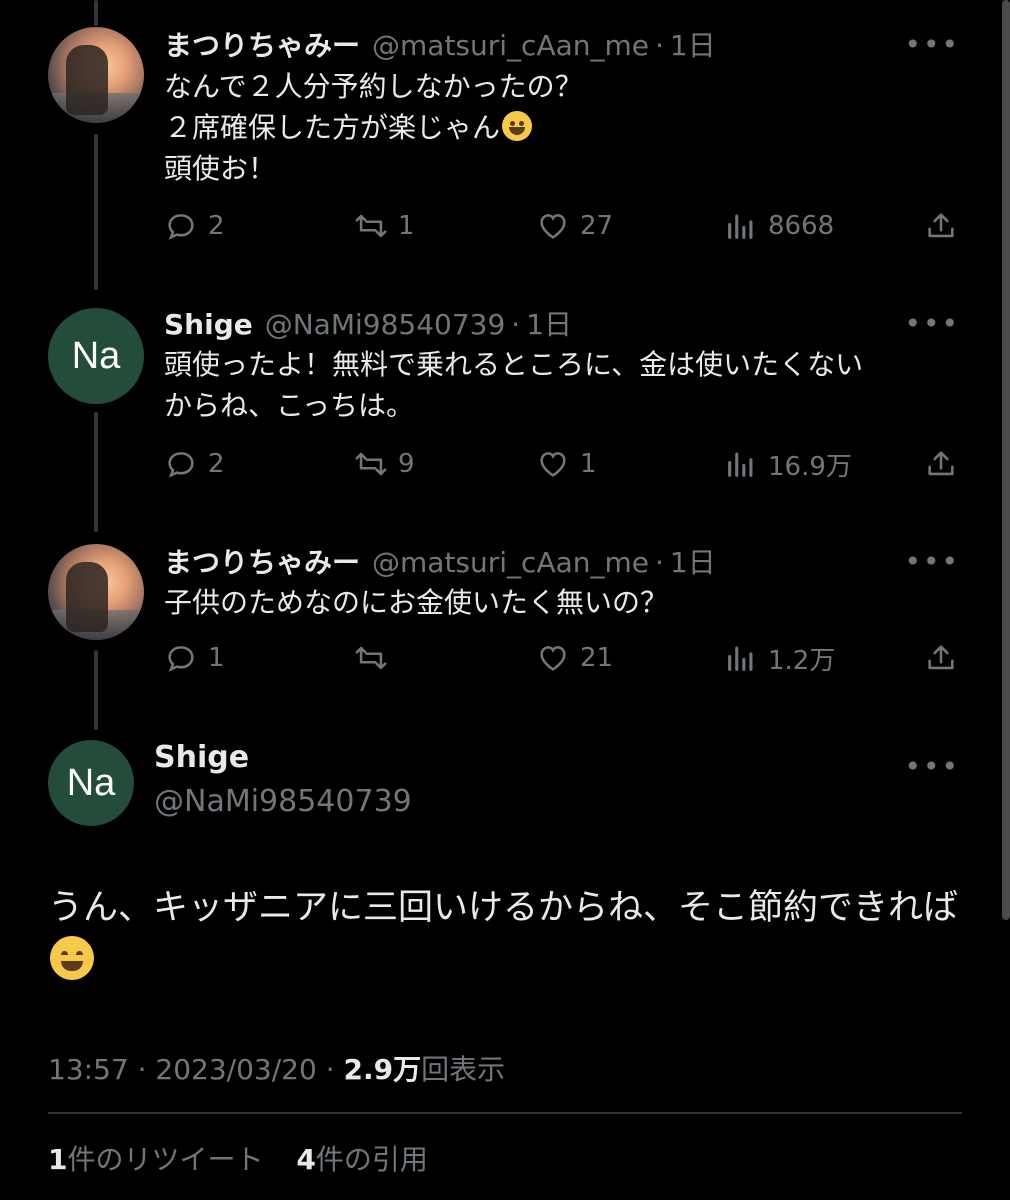  I want to click on like-count: 21, so click(597, 658).